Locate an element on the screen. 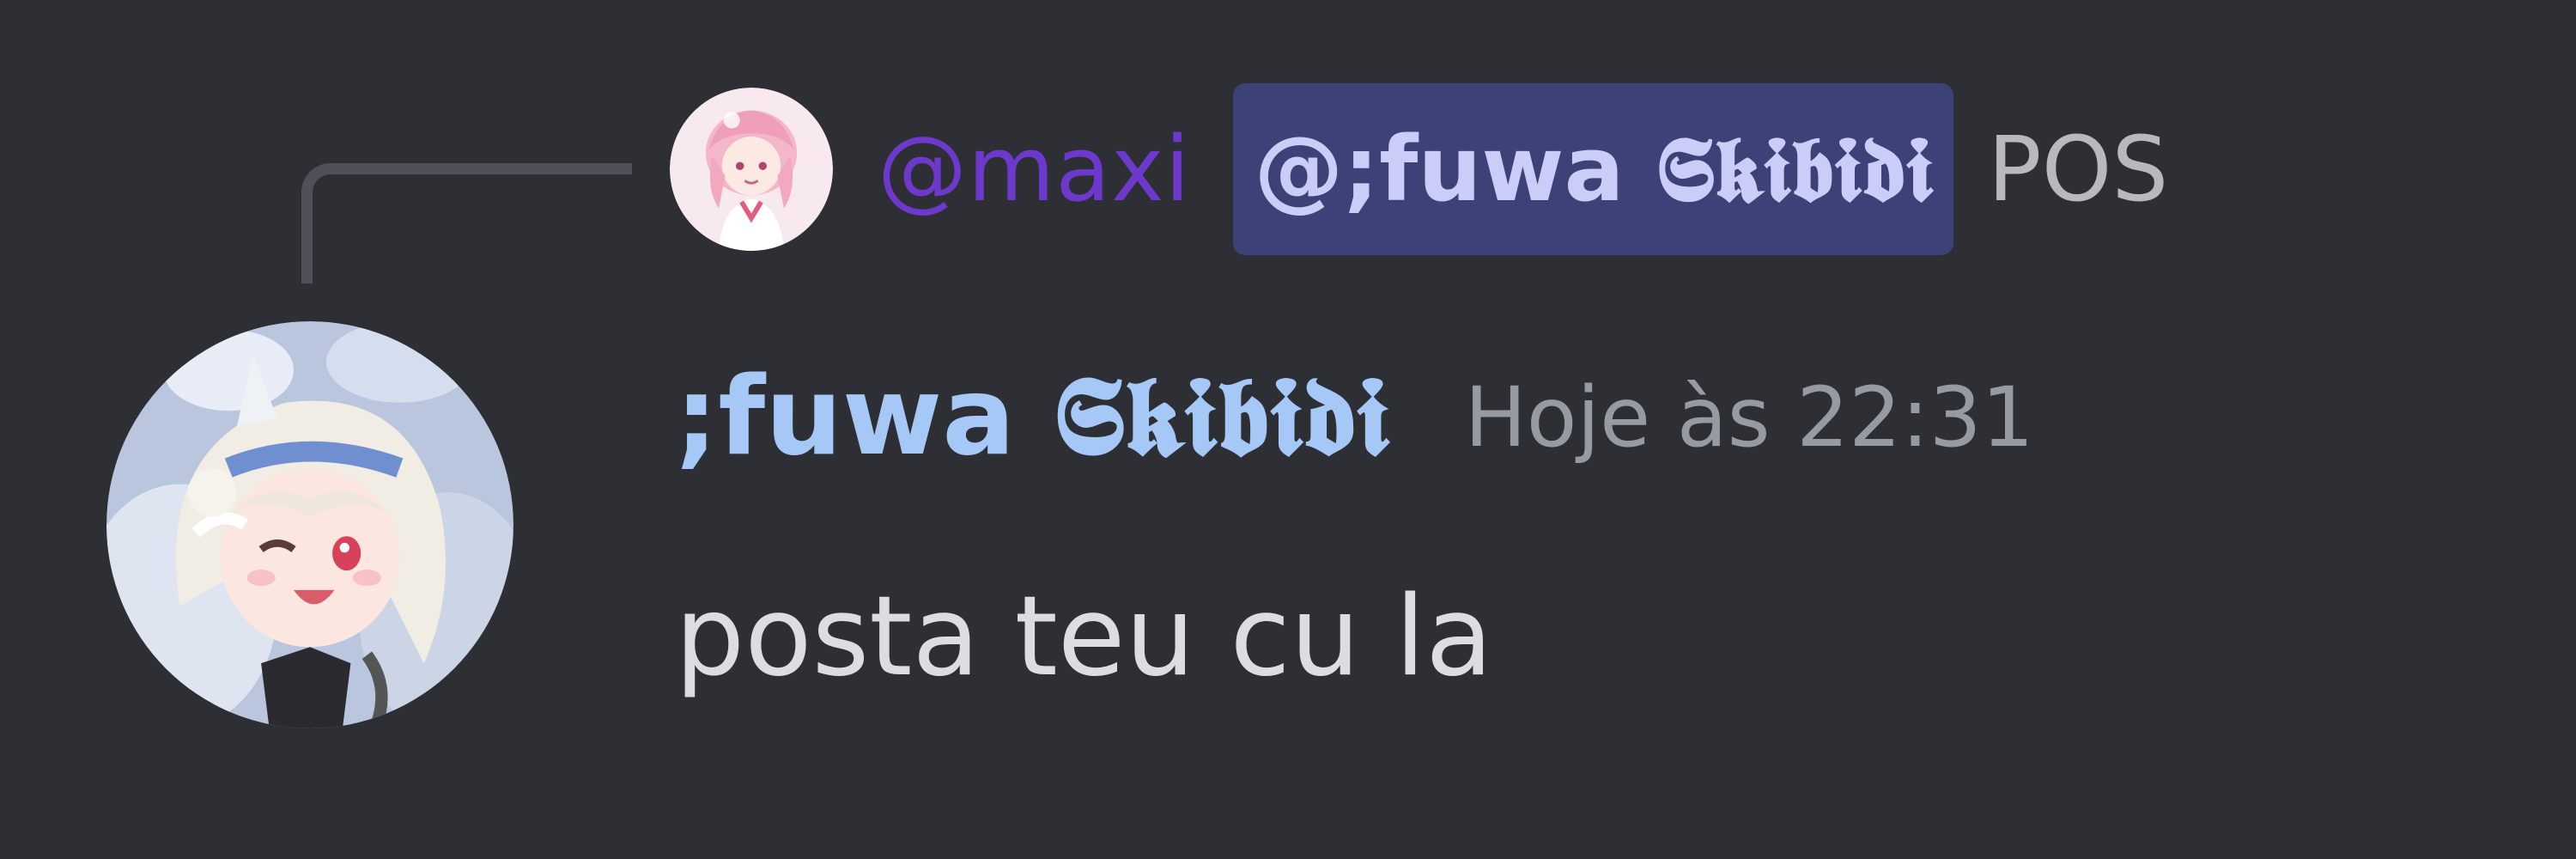 The width and height of the screenshot is (2576, 859). reply-connector-line is located at coordinates (466, 223).